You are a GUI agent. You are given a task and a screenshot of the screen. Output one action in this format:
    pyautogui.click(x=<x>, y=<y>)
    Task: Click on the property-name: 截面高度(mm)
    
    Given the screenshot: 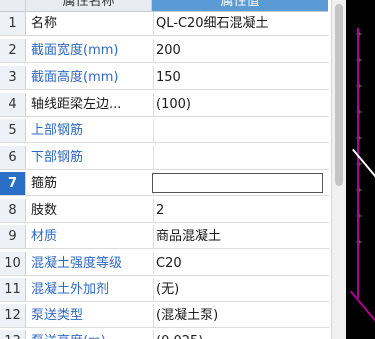 What is the action you would take?
    pyautogui.click(x=90, y=77)
    